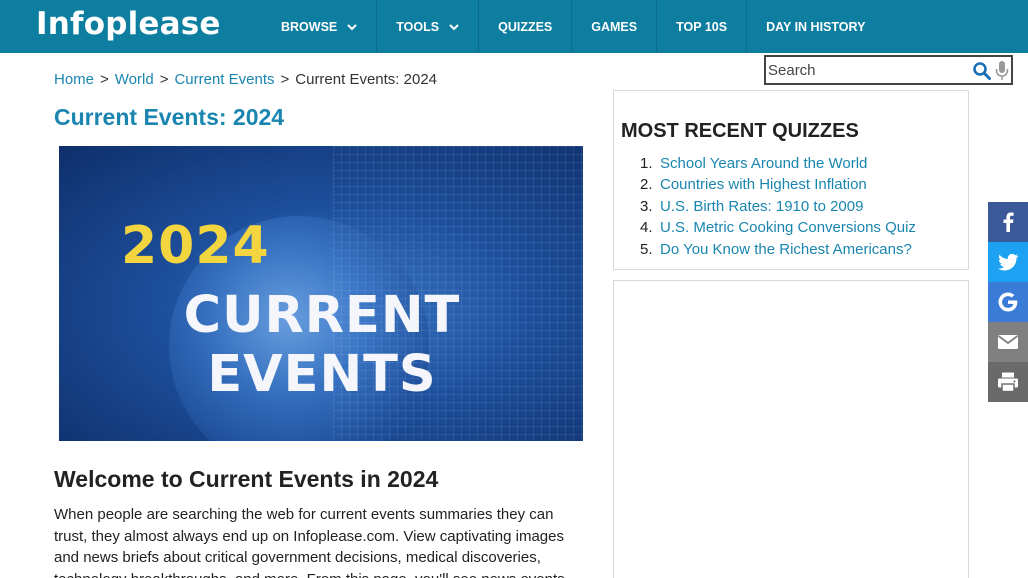 Image resolution: width=1028 pixels, height=578 pixels. I want to click on facebook-icon, so click(1008, 222).